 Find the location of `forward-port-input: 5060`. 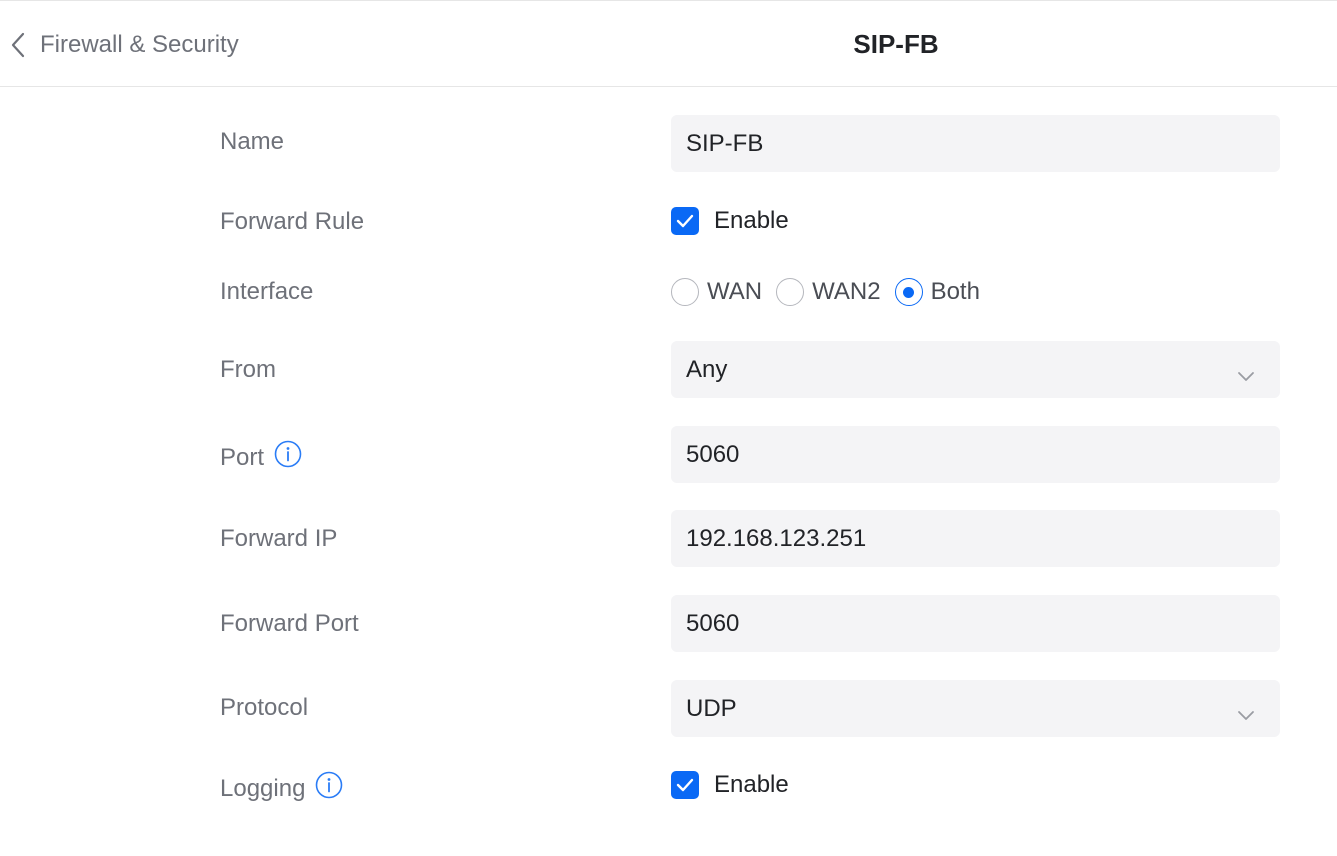

forward-port-input: 5060 is located at coordinates (975, 623).